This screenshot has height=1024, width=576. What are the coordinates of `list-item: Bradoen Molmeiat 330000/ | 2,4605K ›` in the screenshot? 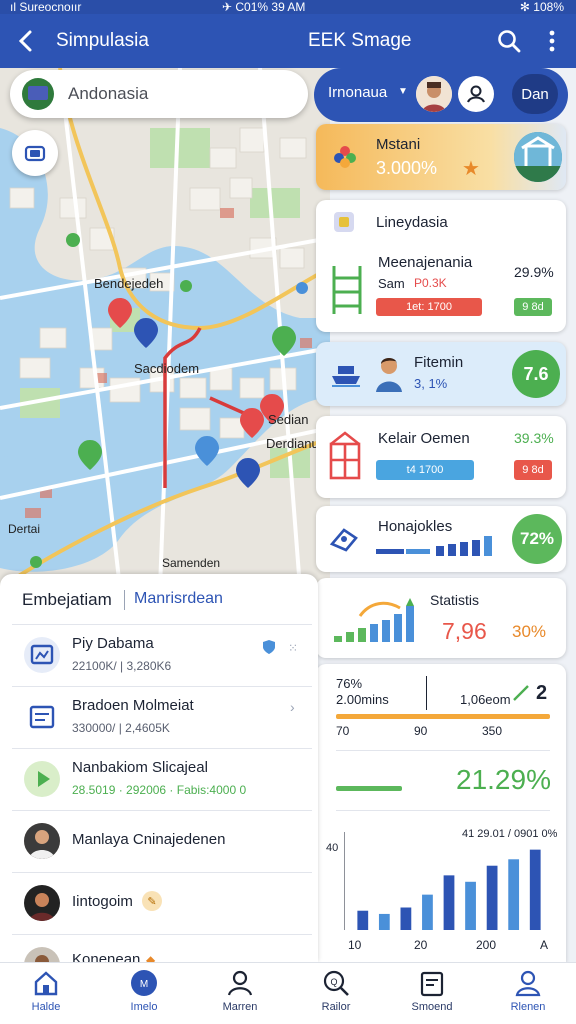 It's located at (162, 717).